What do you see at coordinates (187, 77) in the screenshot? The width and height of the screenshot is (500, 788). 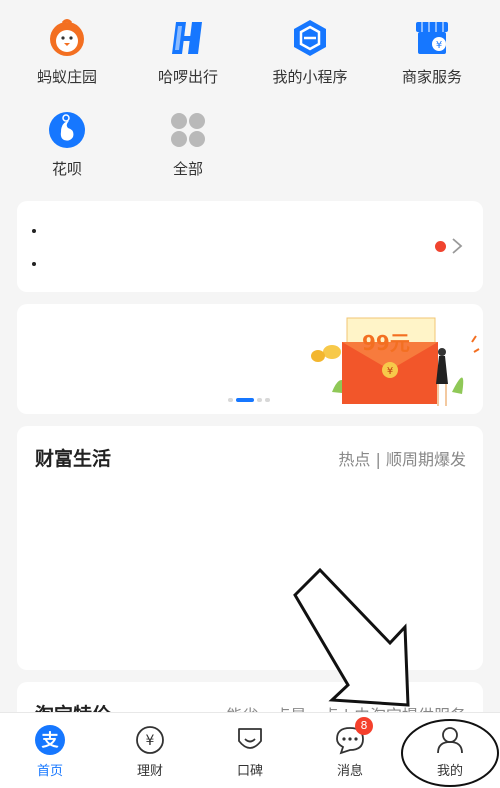 I see `app-label: 哈啰出行` at bounding box center [187, 77].